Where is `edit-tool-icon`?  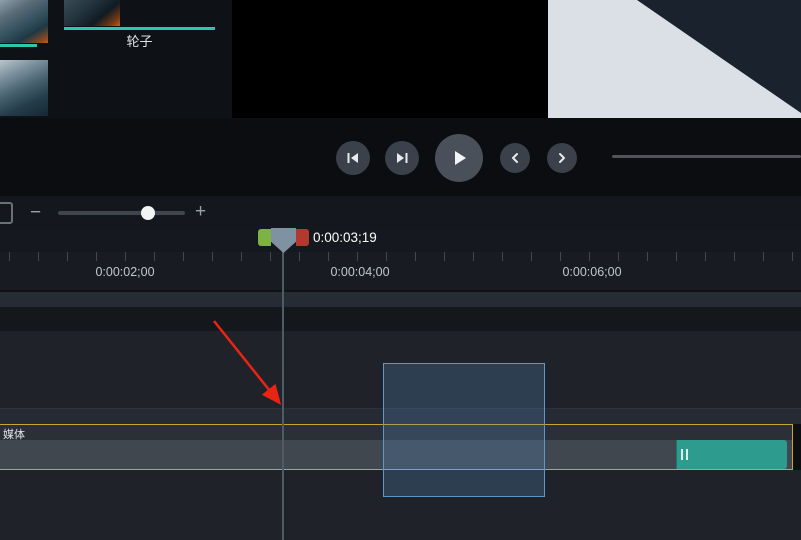
edit-tool-icon is located at coordinates (6, 213).